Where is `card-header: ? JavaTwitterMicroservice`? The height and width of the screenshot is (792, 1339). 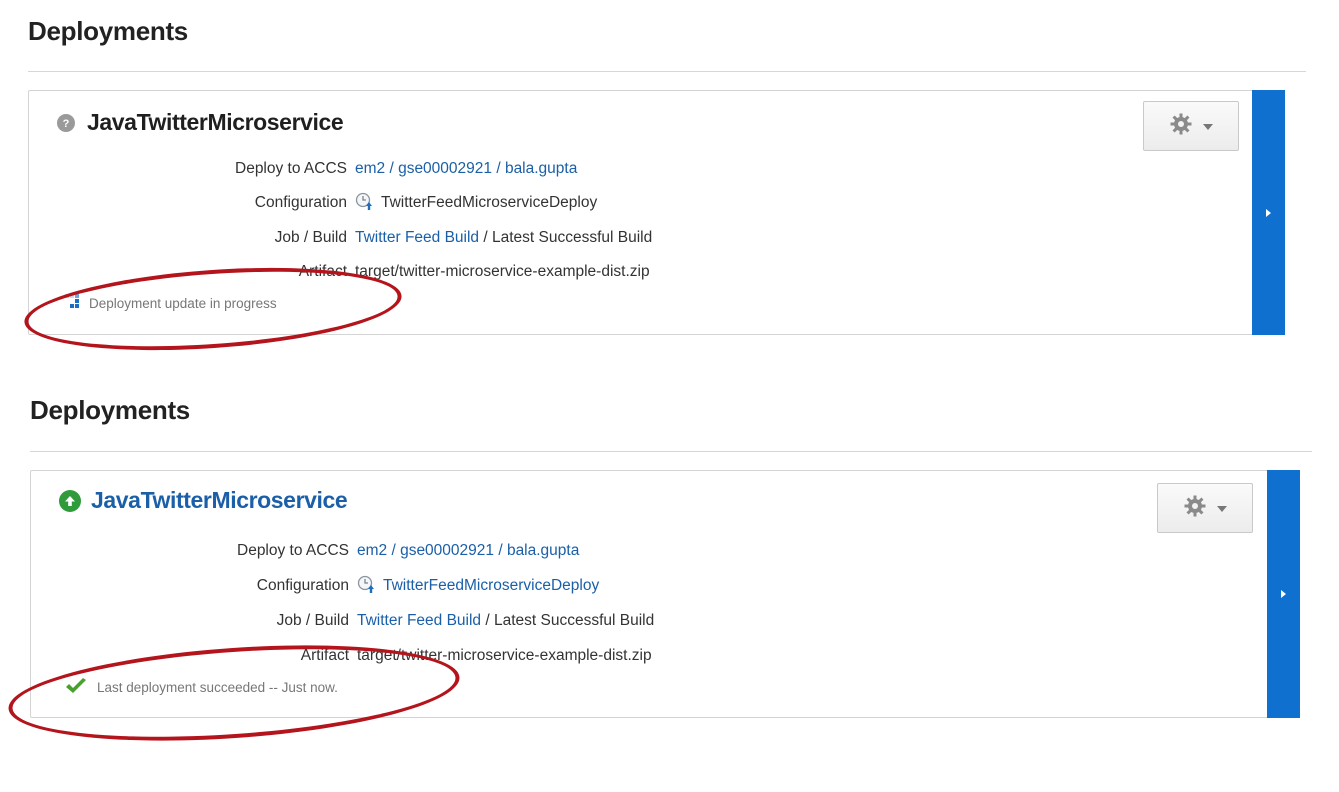 card-header: ? JavaTwitterMicroservice is located at coordinates (200, 122).